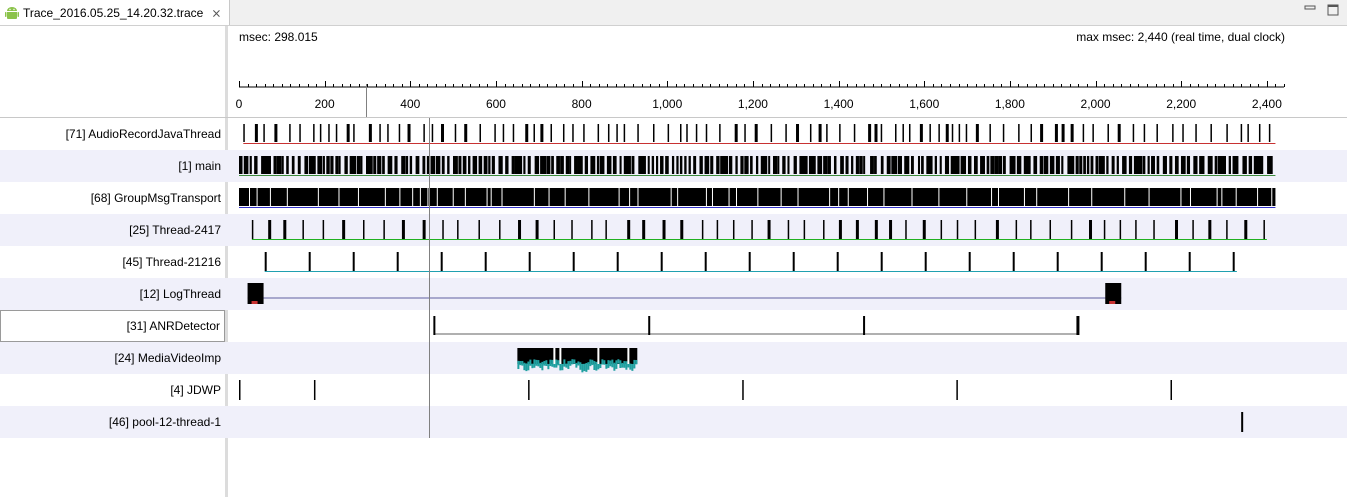  I want to click on time-cursor, so click(429, 278).